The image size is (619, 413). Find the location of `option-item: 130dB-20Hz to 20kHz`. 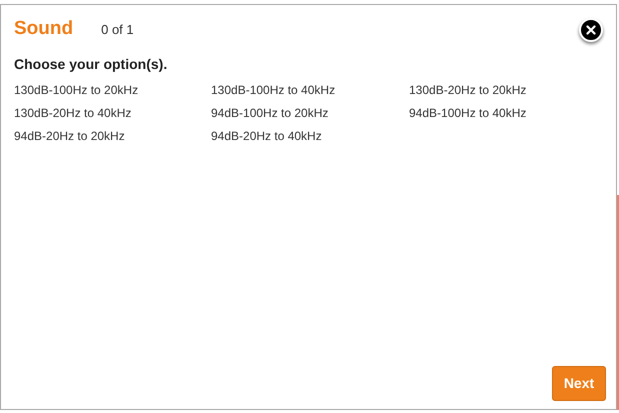

option-item: 130dB-20Hz to 20kHz is located at coordinates (507, 90).